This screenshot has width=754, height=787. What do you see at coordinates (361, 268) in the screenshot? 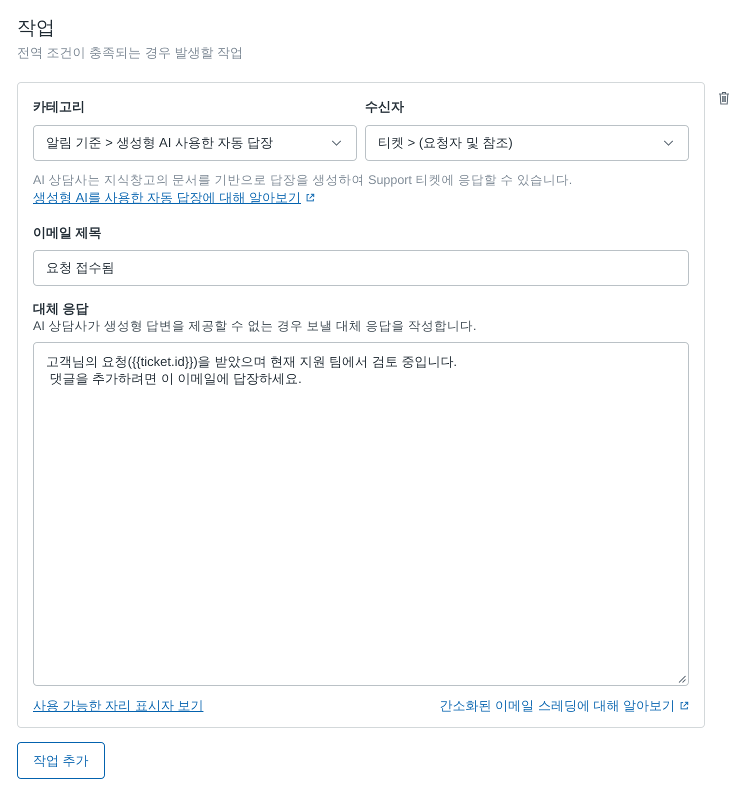
I see `subject-input: 요청 접수됨` at bounding box center [361, 268].